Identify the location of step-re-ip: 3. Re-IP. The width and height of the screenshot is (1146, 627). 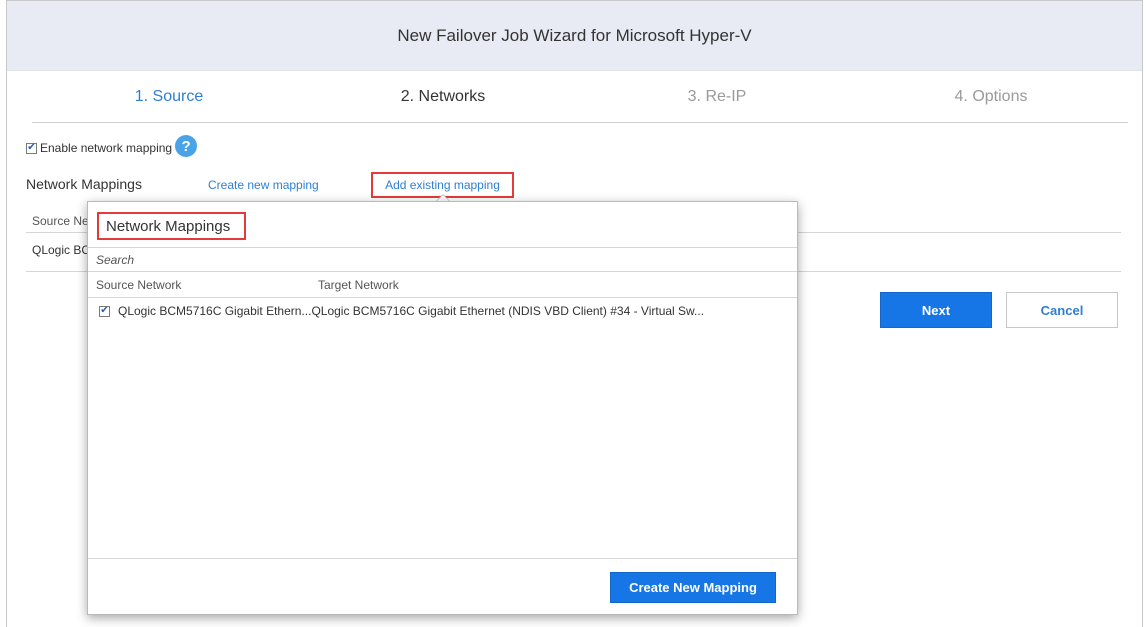
(717, 96).